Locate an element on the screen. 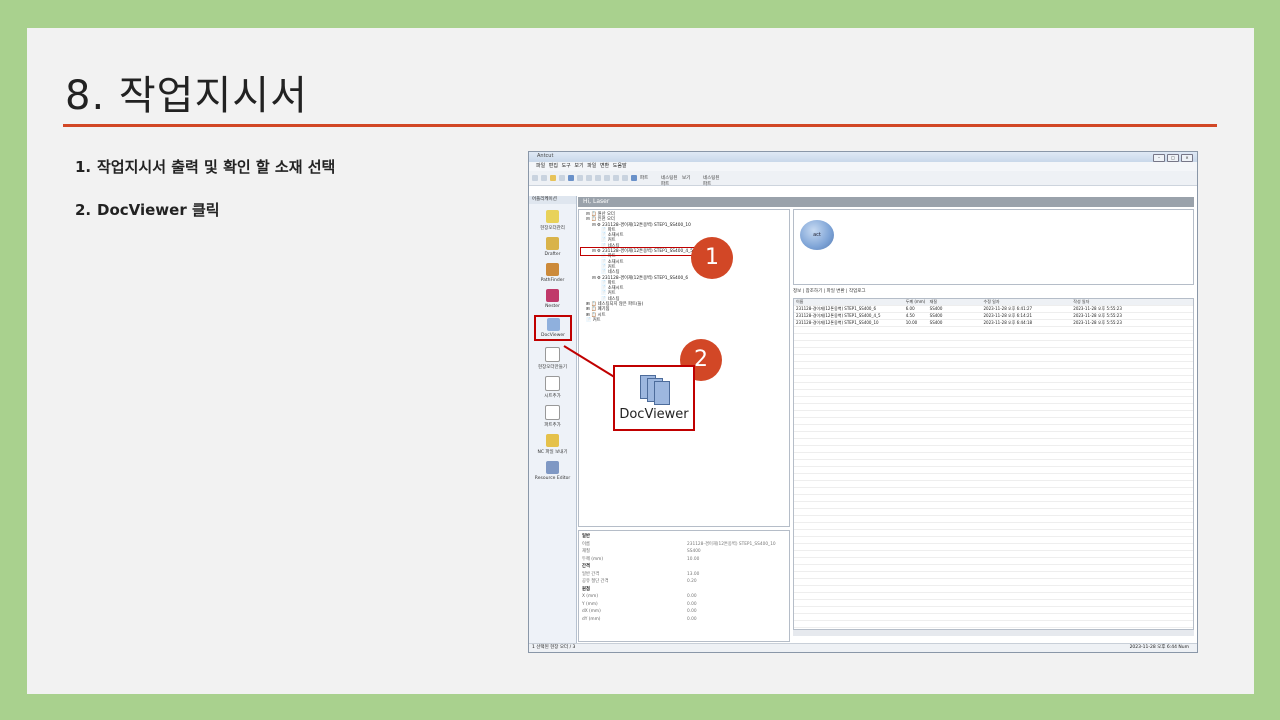 This screenshot has height=720, width=1280. app-shortcut: 현장오더관리 is located at coordinates (552, 220).